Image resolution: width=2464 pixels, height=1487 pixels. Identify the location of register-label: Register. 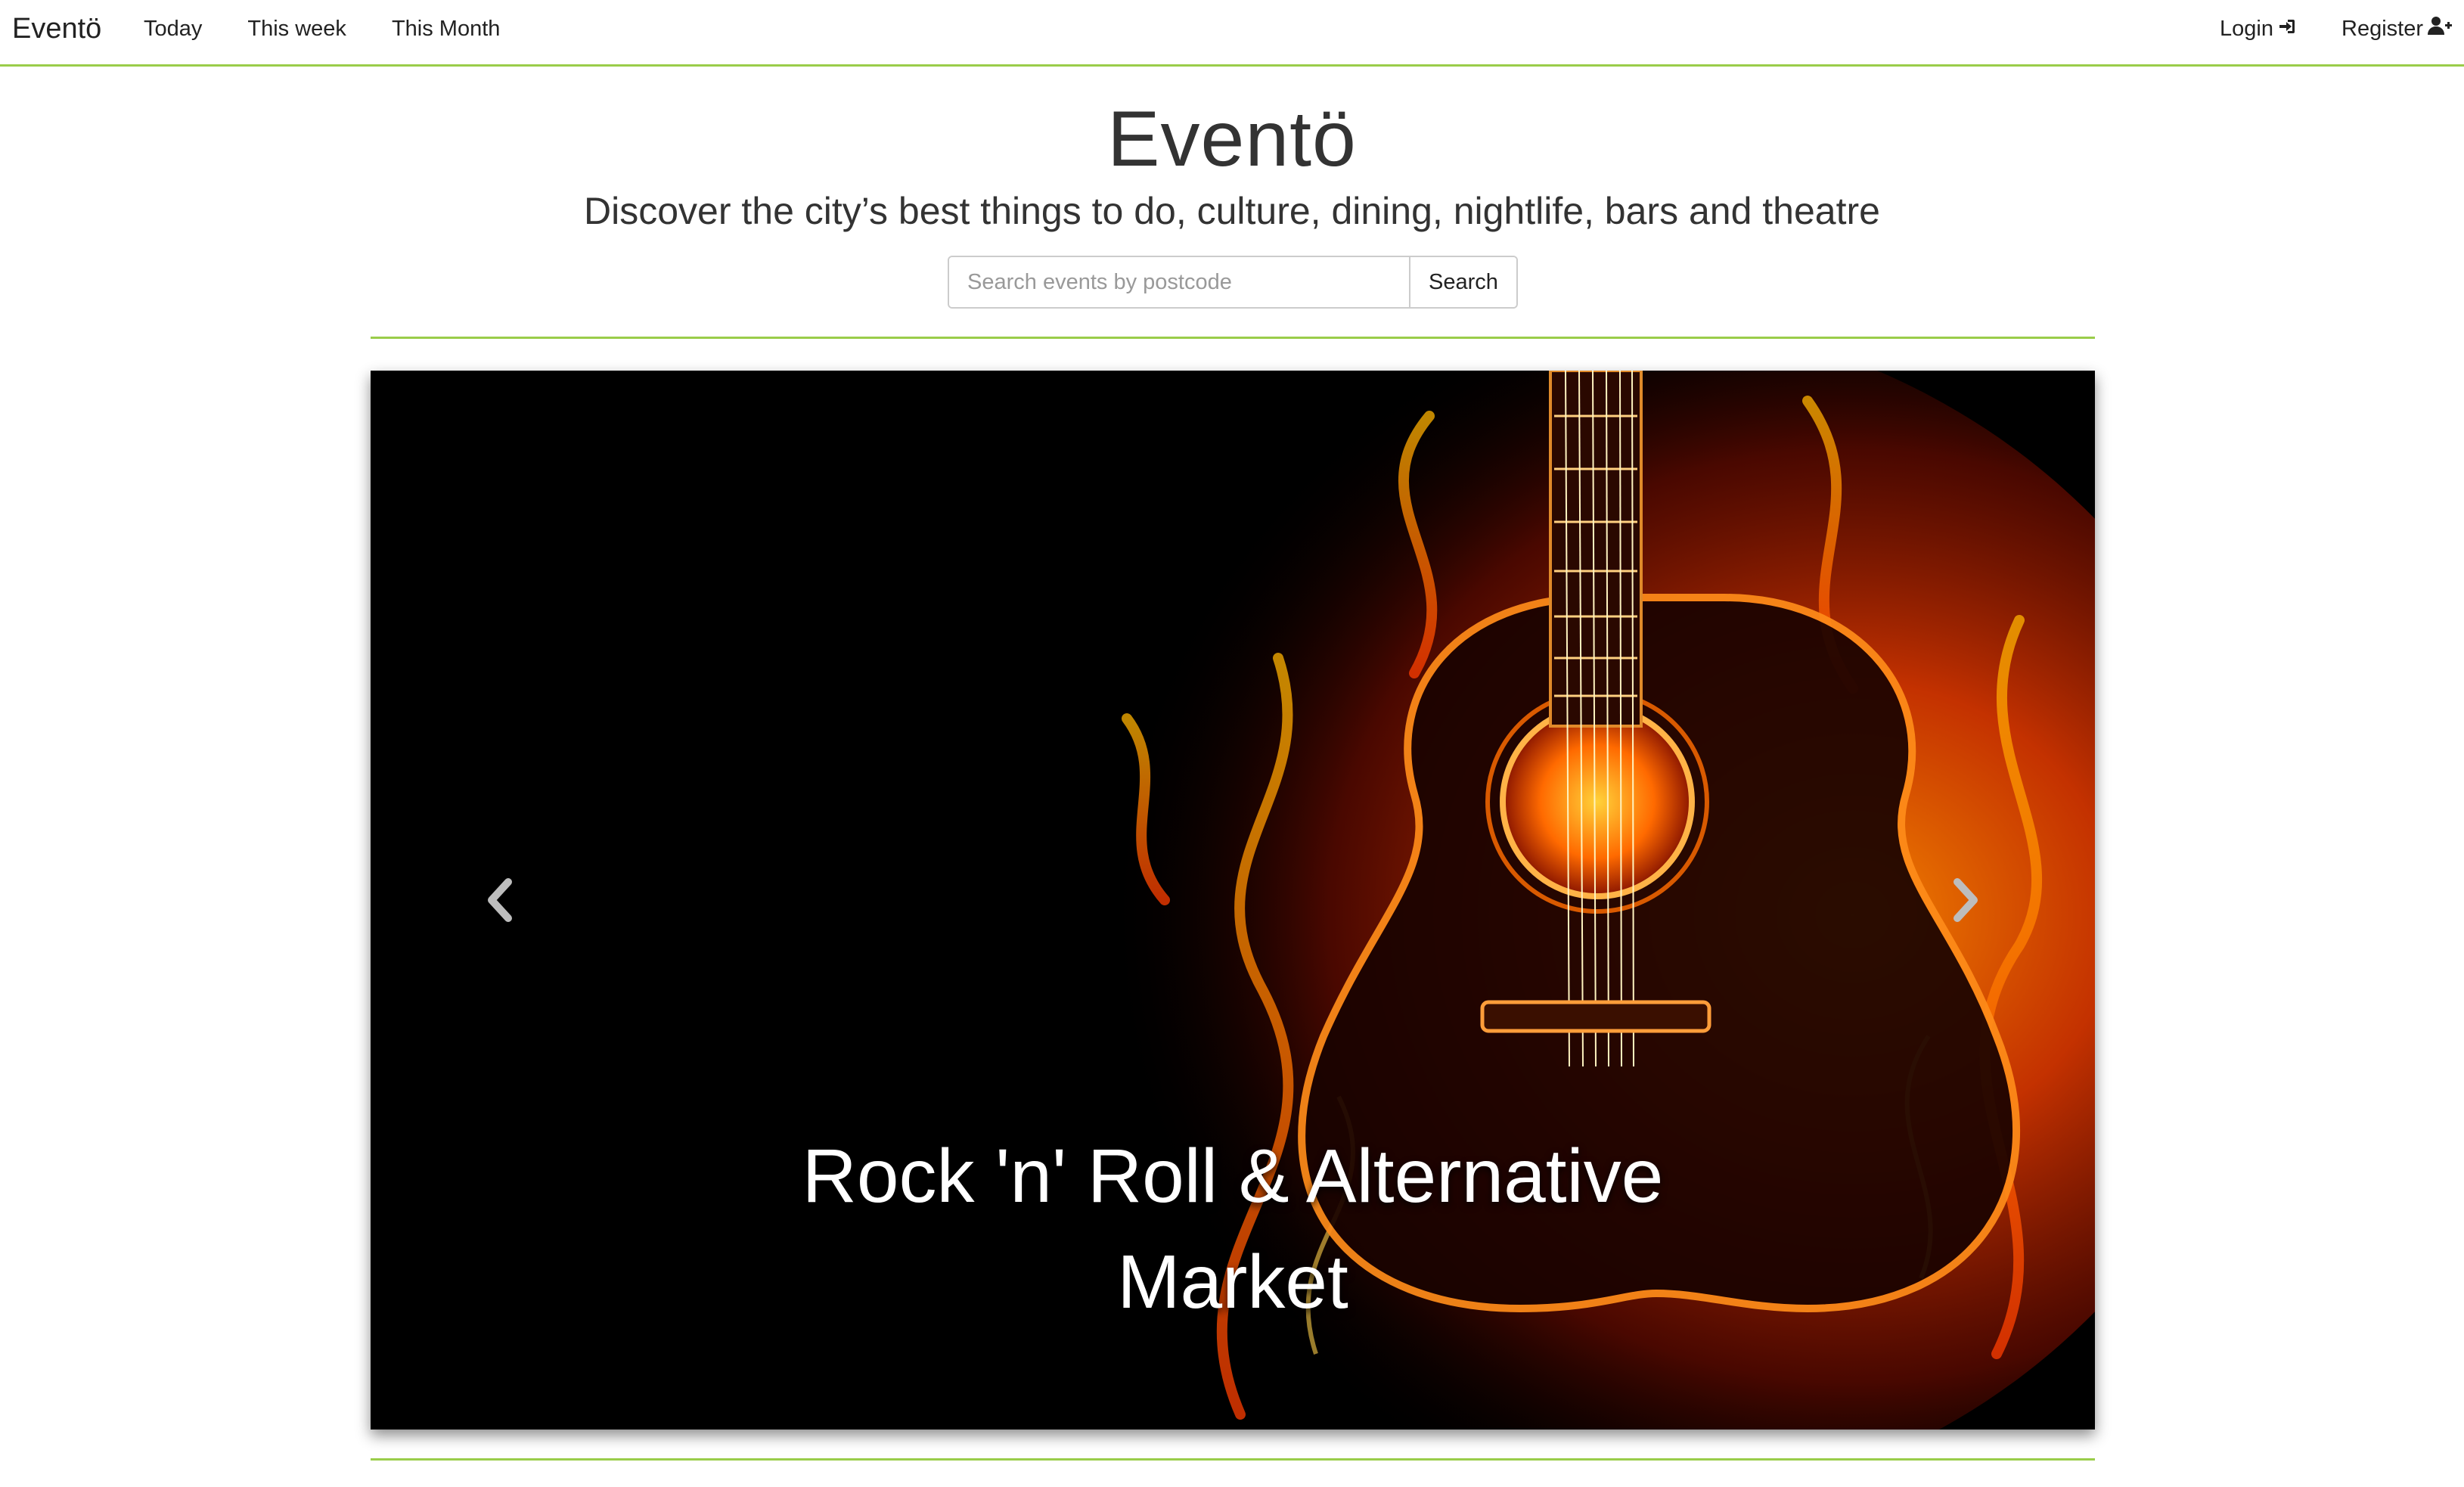
(2382, 28).